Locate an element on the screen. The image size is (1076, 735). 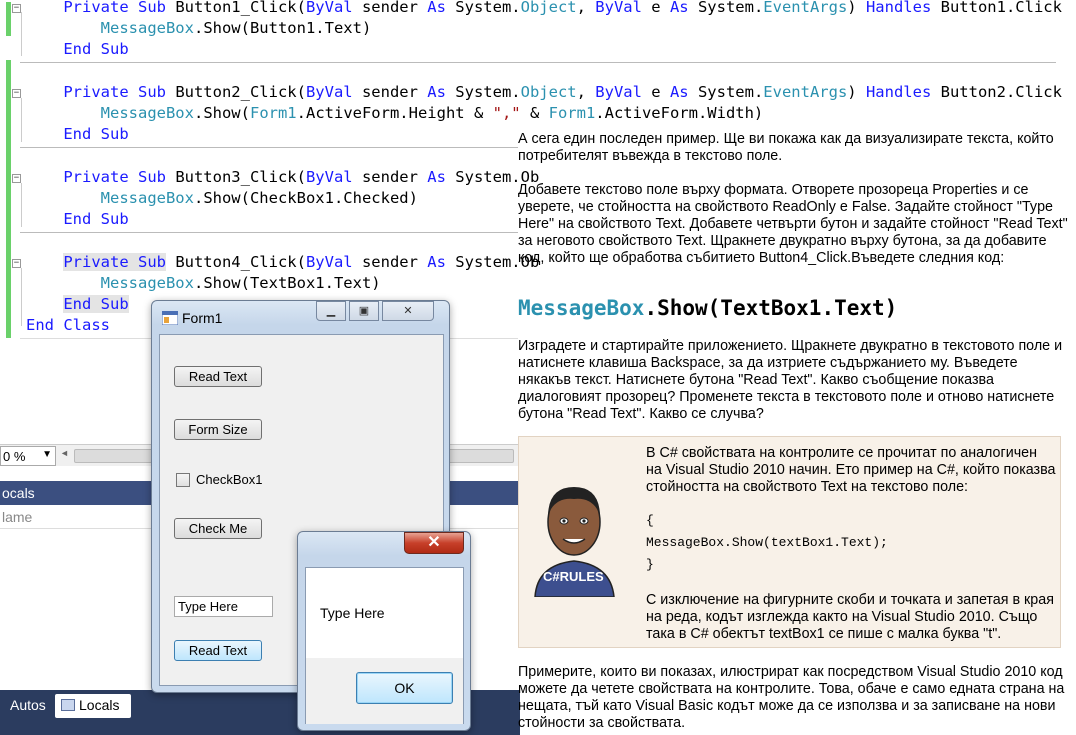
textbox1: Type Here is located at coordinates (223, 606).